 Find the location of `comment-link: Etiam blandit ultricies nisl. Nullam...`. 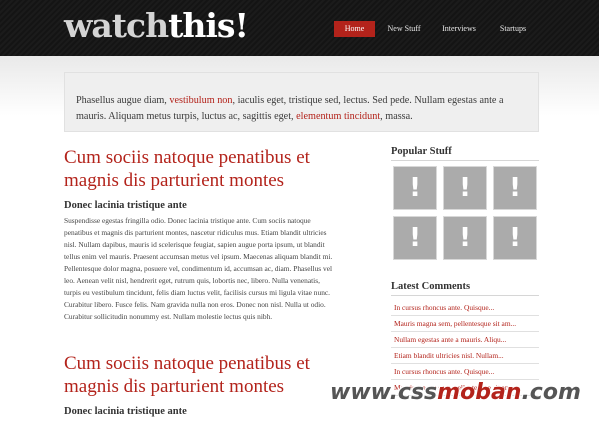

comment-link: Etiam blandit ultricies nisl. Nullam... is located at coordinates (465, 356).